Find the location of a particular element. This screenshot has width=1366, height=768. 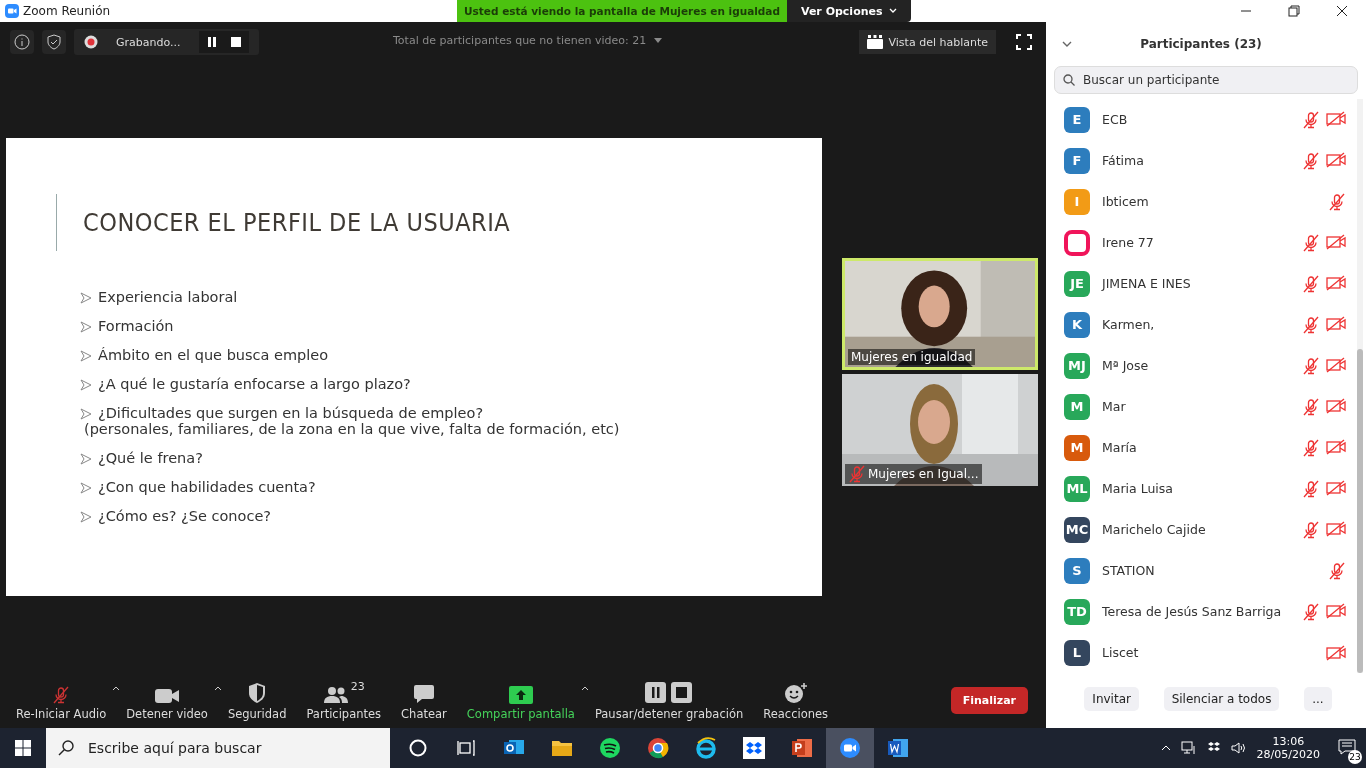

task-view-icon is located at coordinates (466, 748).